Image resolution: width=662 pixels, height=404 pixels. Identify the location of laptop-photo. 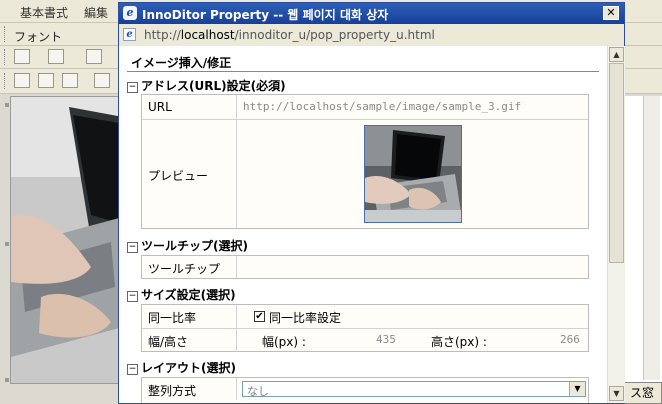
(67, 240).